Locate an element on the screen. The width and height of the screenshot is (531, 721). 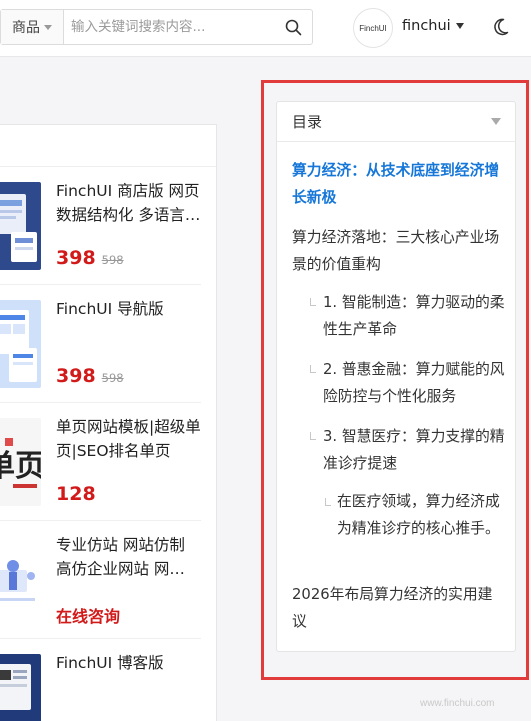
username-label: finchui is located at coordinates (426, 26).